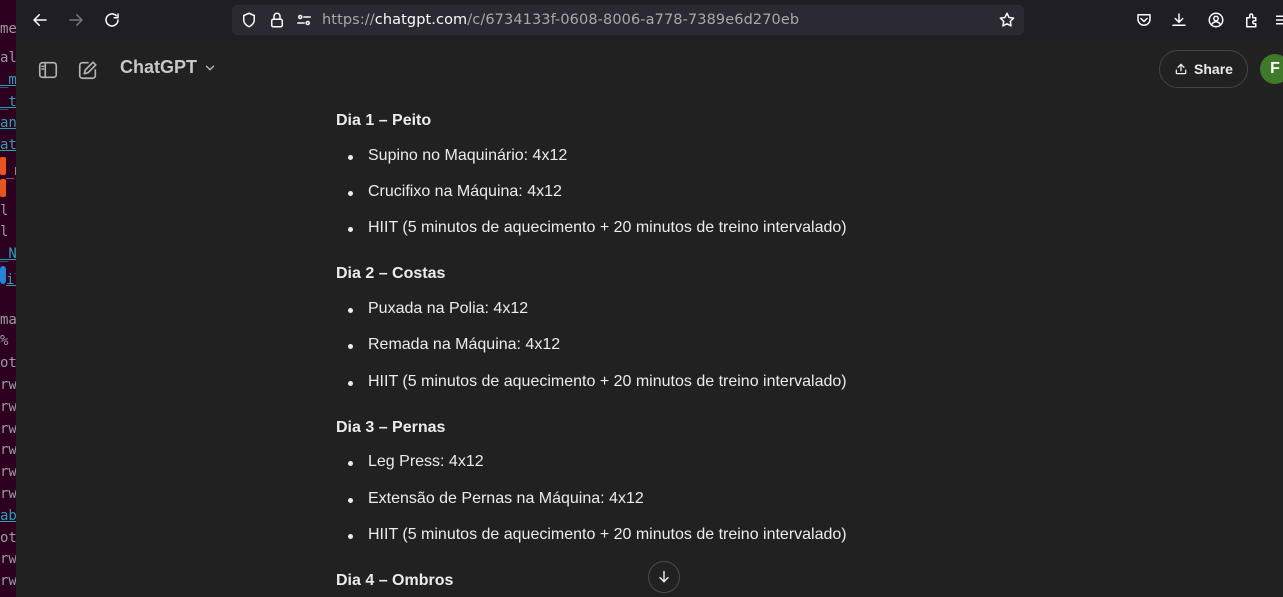  What do you see at coordinates (1213, 69) in the screenshot?
I see `share-label: Share` at bounding box center [1213, 69].